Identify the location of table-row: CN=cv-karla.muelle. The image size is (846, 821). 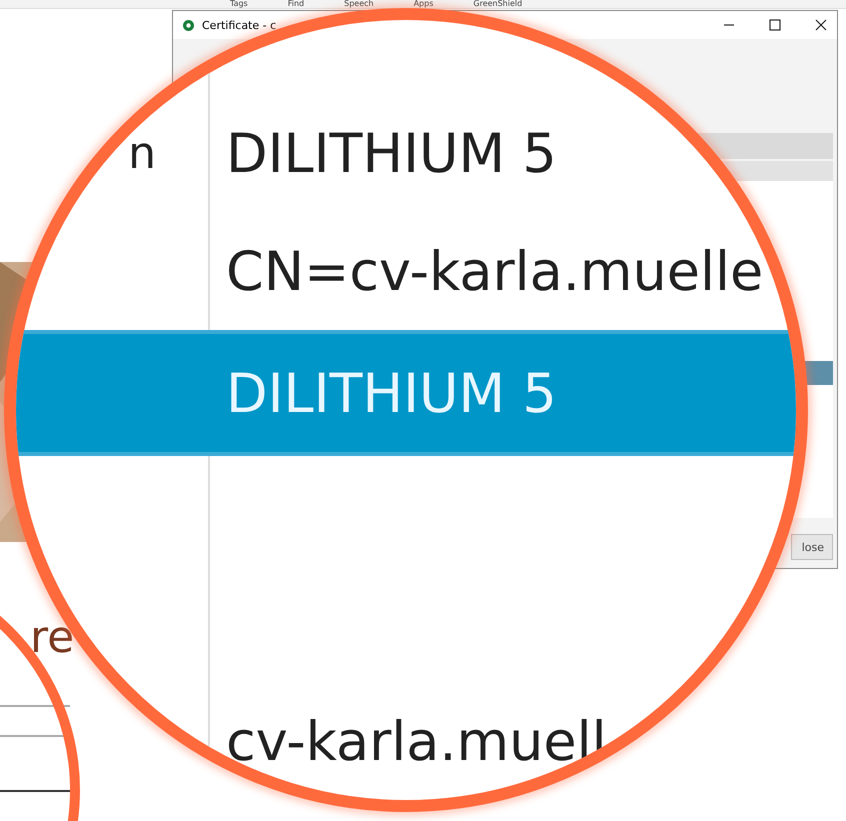
(406, 271).